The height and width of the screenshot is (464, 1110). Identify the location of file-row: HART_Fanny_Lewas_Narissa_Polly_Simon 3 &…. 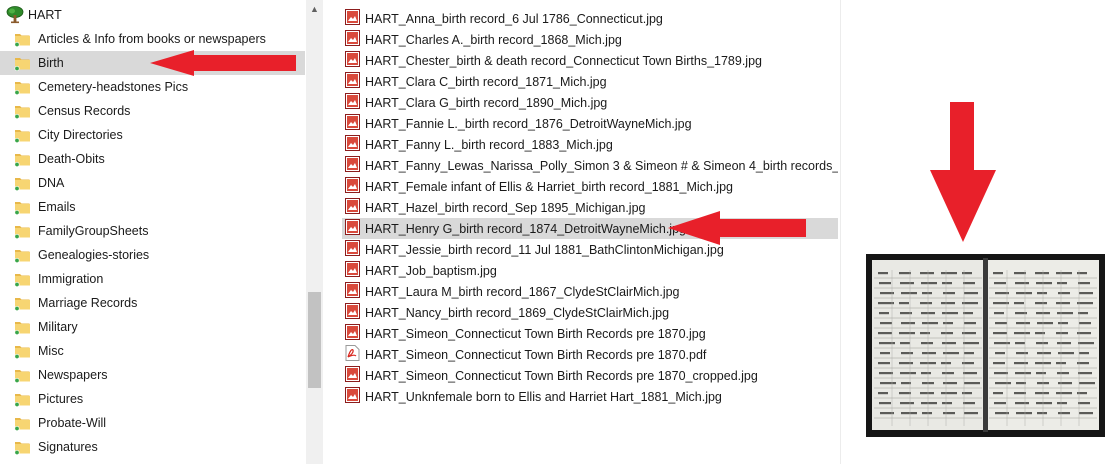
(590, 165).